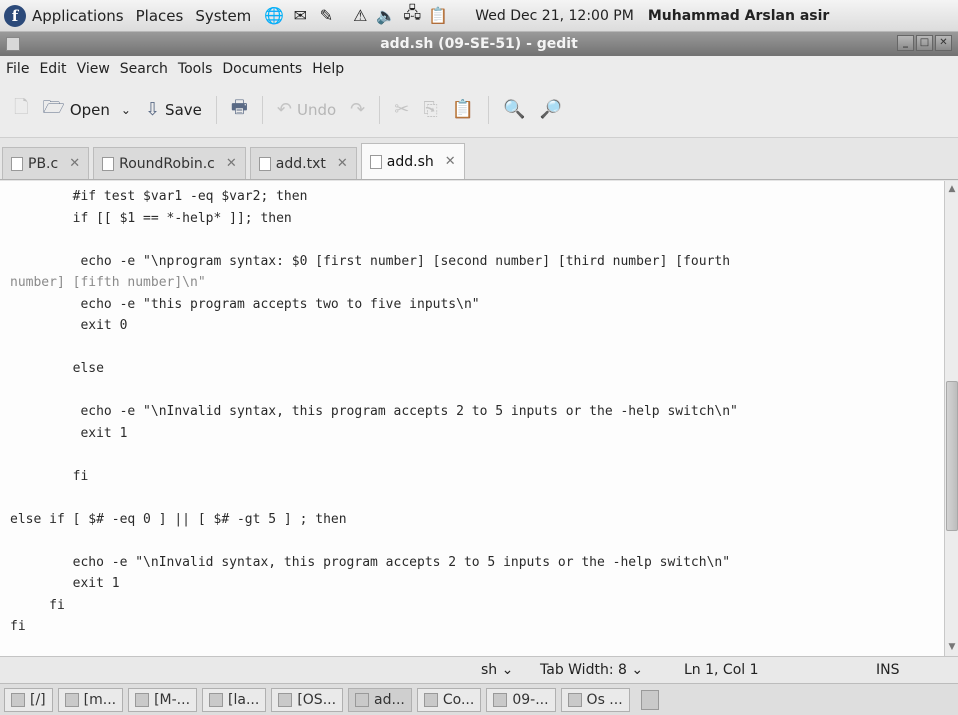 This screenshot has height=715, width=958. Describe the element at coordinates (169, 163) in the screenshot. I see `tab-roundrobin-c: RoundRobin.c ✕` at that location.